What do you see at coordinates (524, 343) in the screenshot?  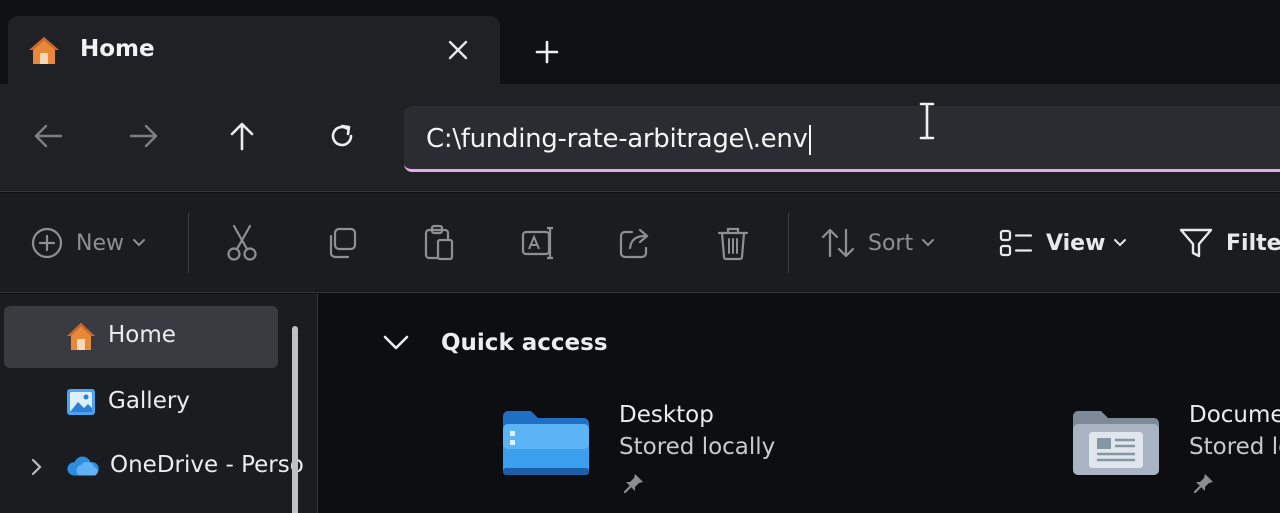 I see `quick-access-heading: Quick access` at bounding box center [524, 343].